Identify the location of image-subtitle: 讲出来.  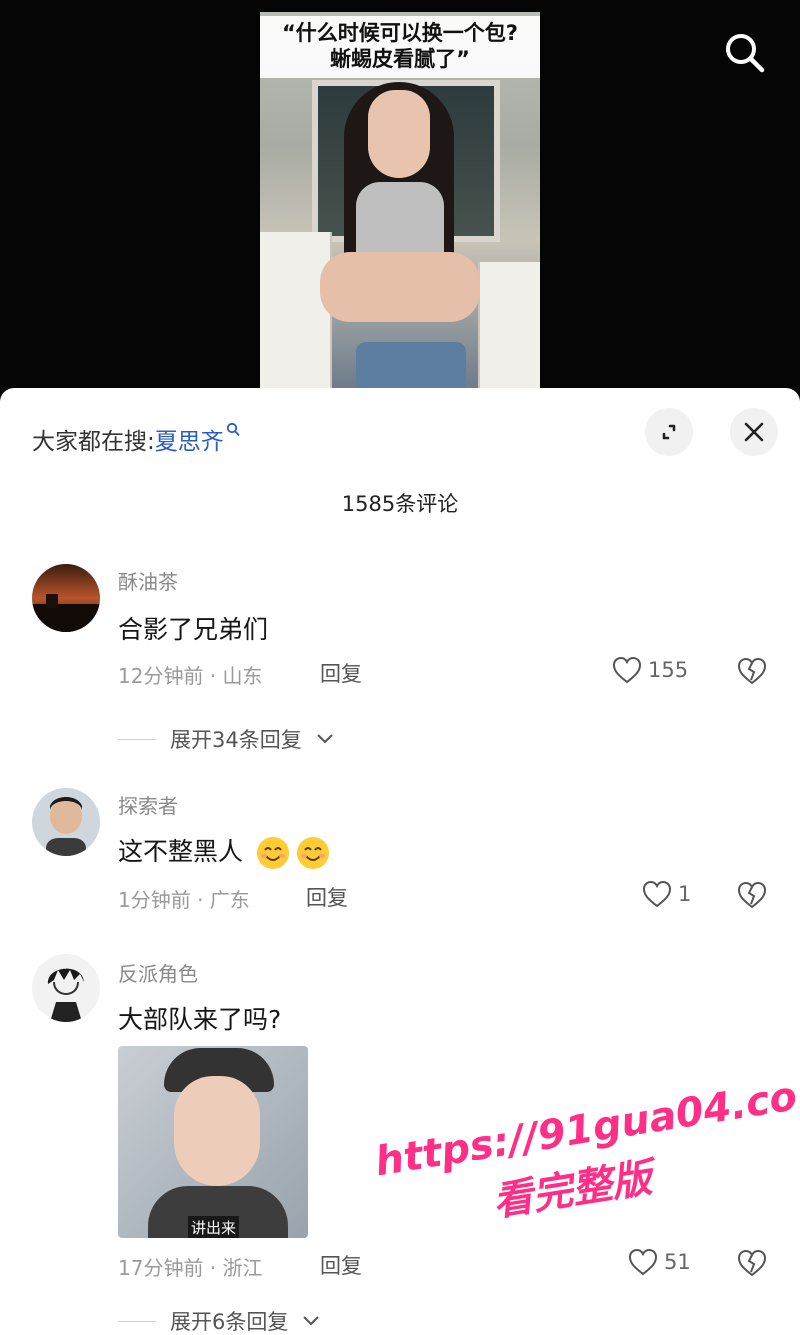
(214, 1227).